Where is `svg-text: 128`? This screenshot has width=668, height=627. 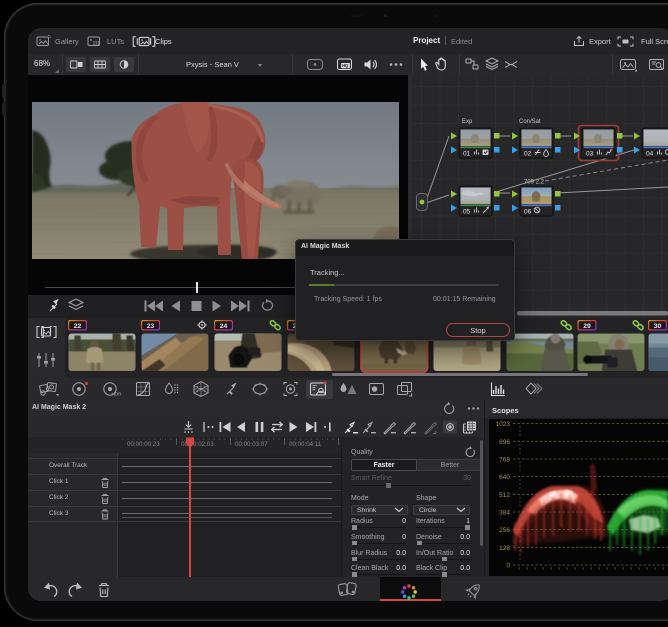 svg-text: 128 is located at coordinates (504, 548).